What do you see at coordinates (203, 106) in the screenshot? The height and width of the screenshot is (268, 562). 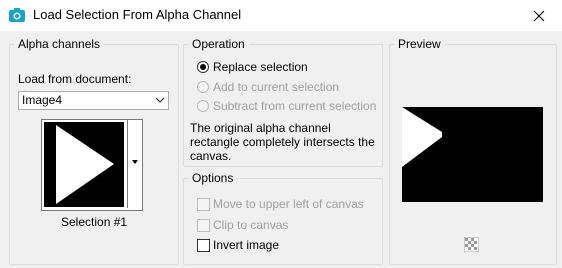 I see `subtract-selection-radio` at bounding box center [203, 106].